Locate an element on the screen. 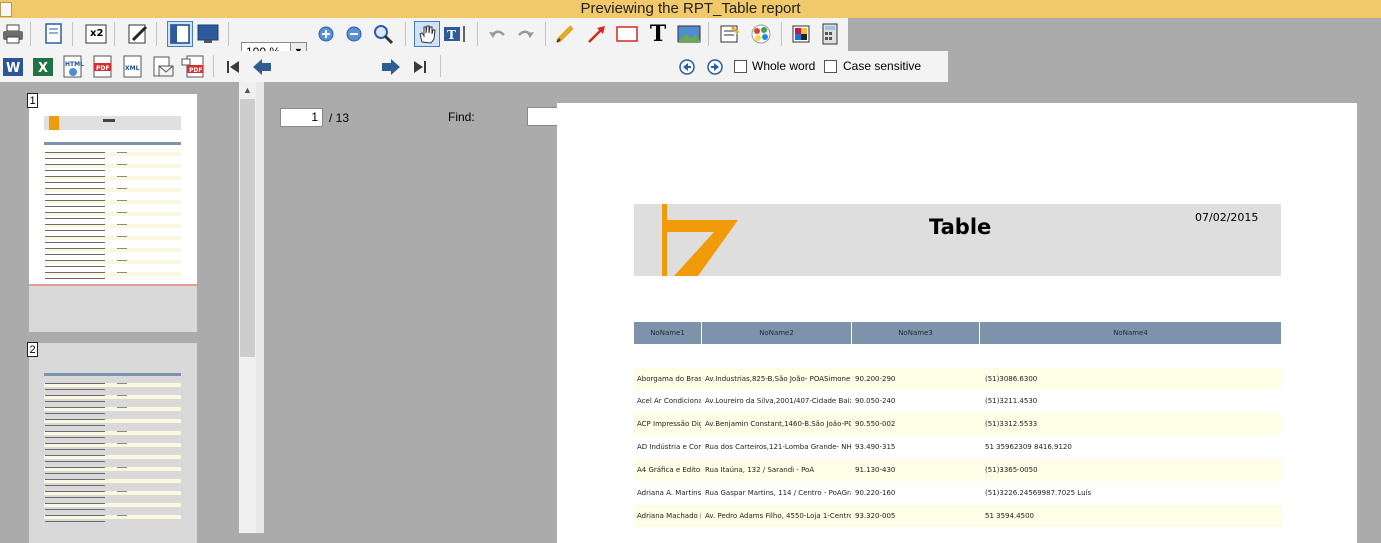 The height and width of the screenshot is (543, 1381). edit-icon is located at coordinates (138, 34).